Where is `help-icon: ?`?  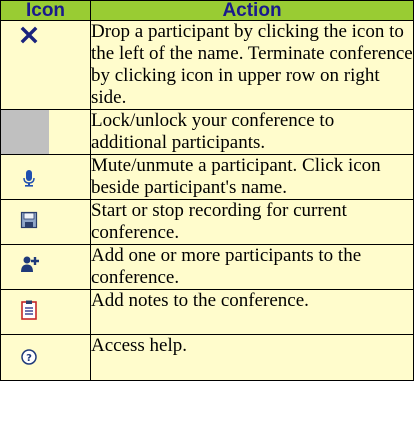 help-icon: ? is located at coordinates (29, 357).